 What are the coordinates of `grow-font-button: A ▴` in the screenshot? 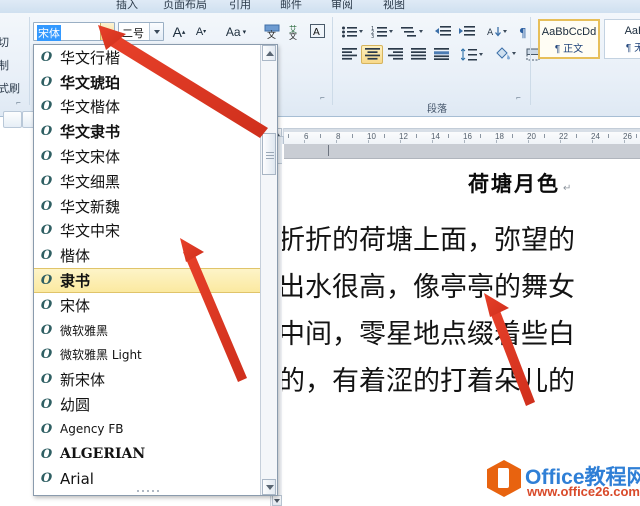 It's located at (179, 31).